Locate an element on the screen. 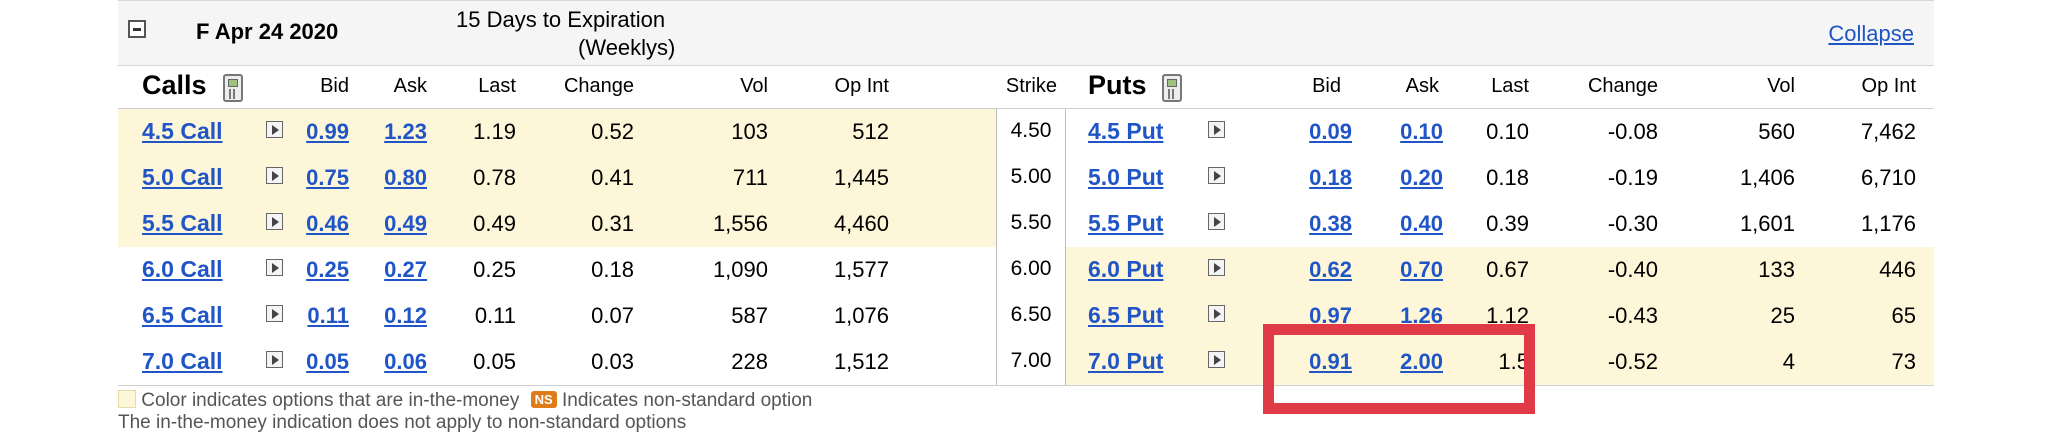 The image size is (2048, 434). expiration-date: F Apr 24 2020 is located at coordinates (267, 31).